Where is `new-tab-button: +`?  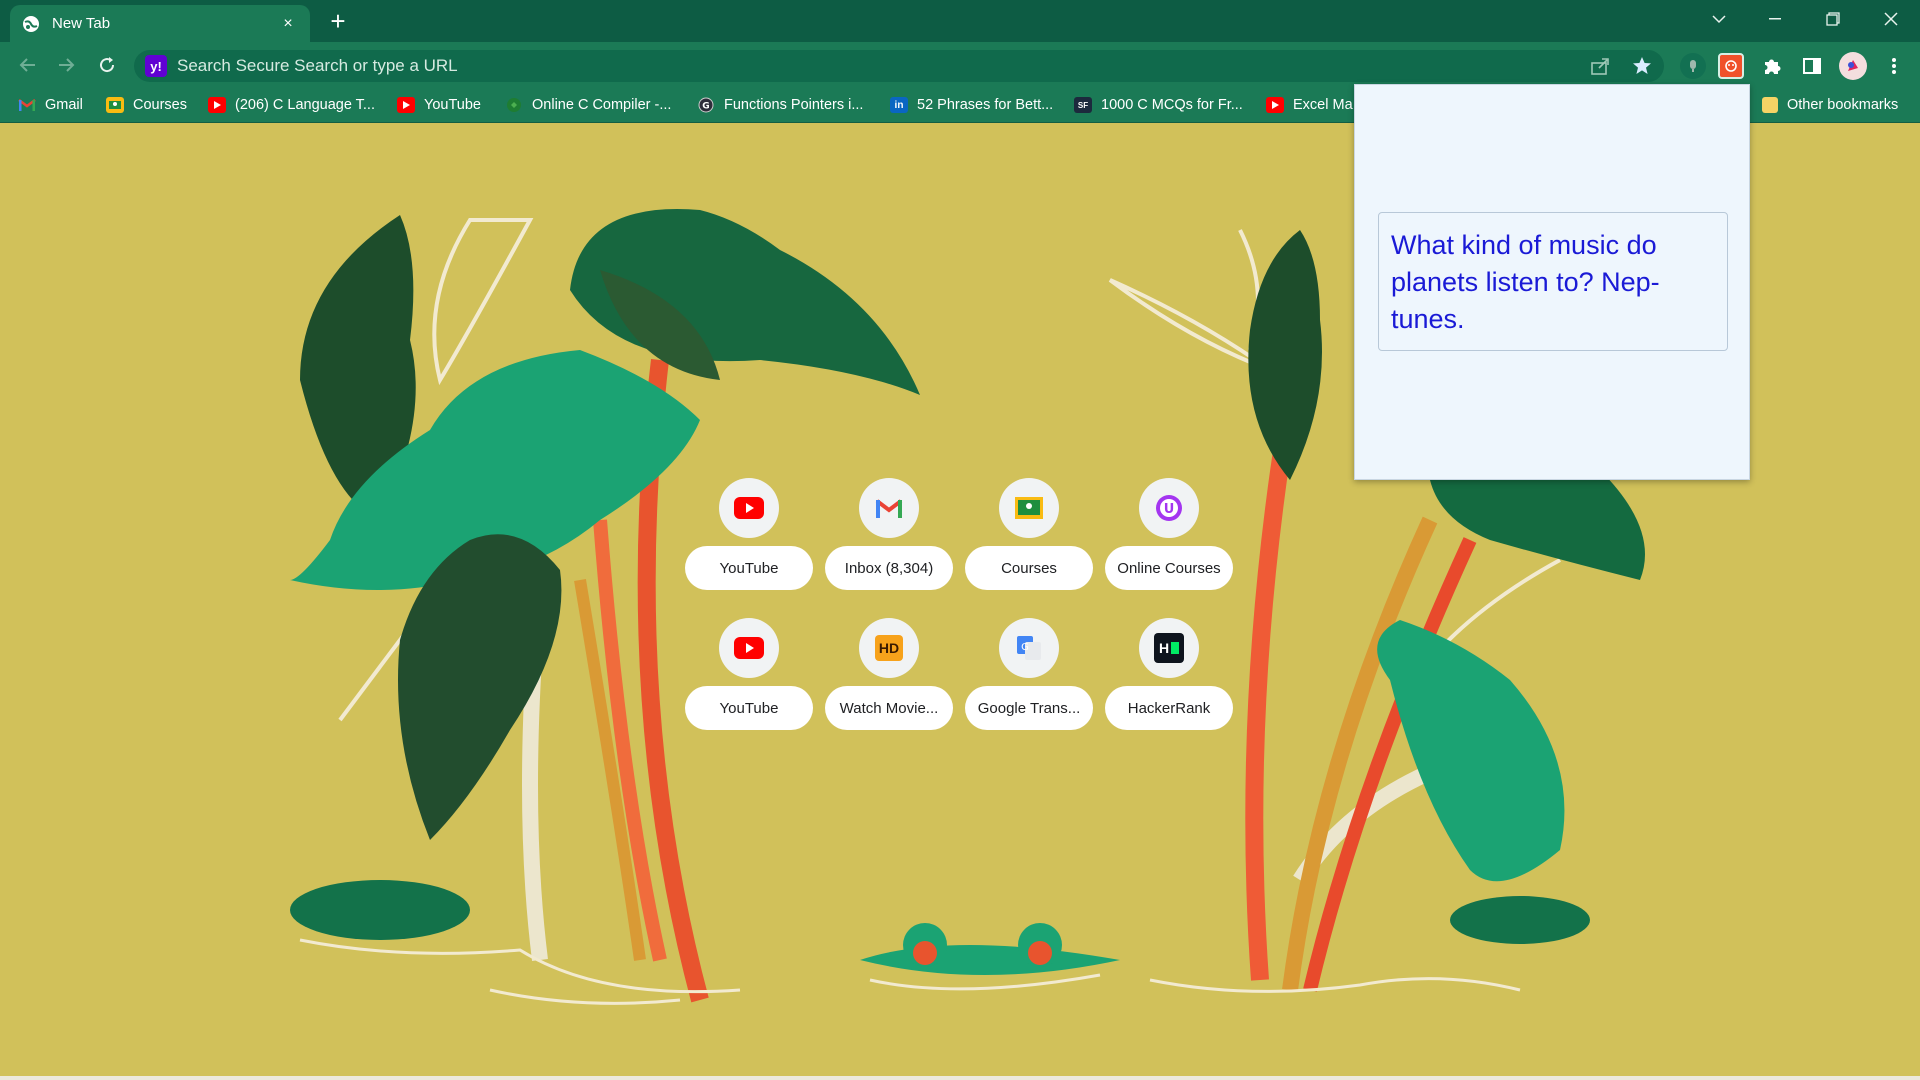 new-tab-button: + is located at coordinates (338, 22).